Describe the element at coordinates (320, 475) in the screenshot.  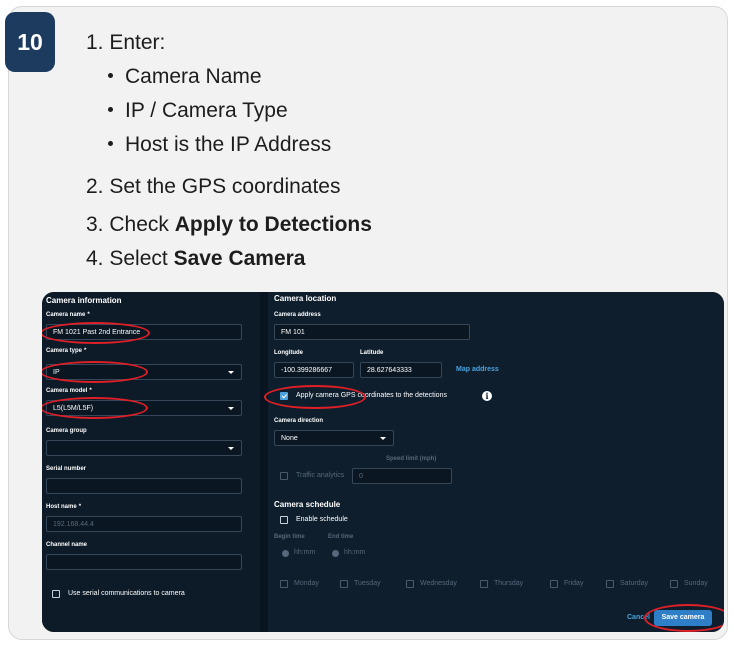
I see `traffic-analytics-label: Traffic analytics` at that location.